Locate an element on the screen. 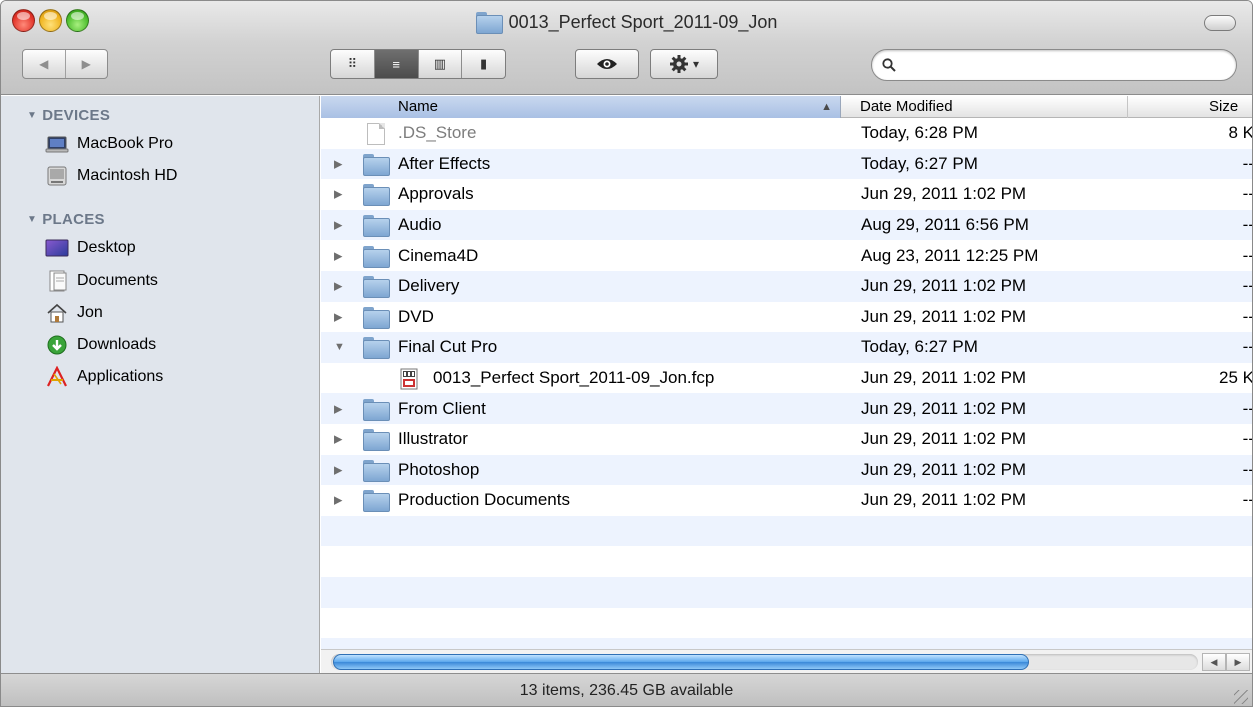 The height and width of the screenshot is (707, 1253). file-row: ▶ Photoshop Jun 29, 2011 1:02 PM -- is located at coordinates (786, 470).